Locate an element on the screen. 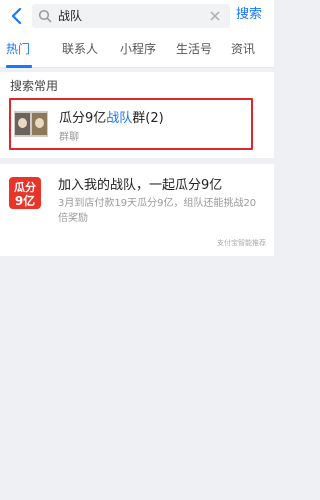 This screenshot has width=320, height=500. promo-source-label: 支付宝智能推荐 is located at coordinates (241, 243).